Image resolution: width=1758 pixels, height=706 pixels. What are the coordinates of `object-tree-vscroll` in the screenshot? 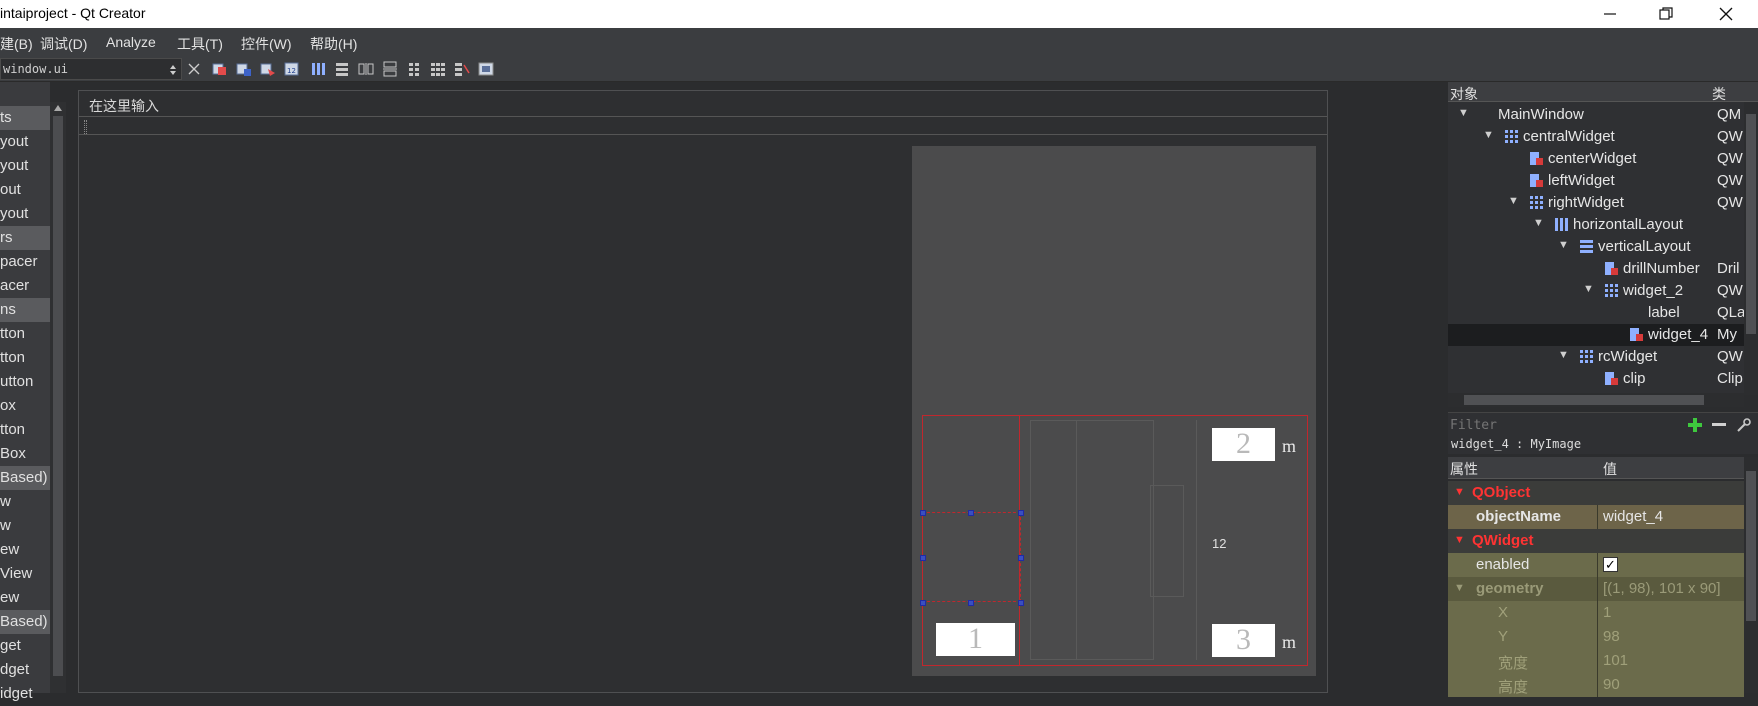 It's located at (1751, 248).